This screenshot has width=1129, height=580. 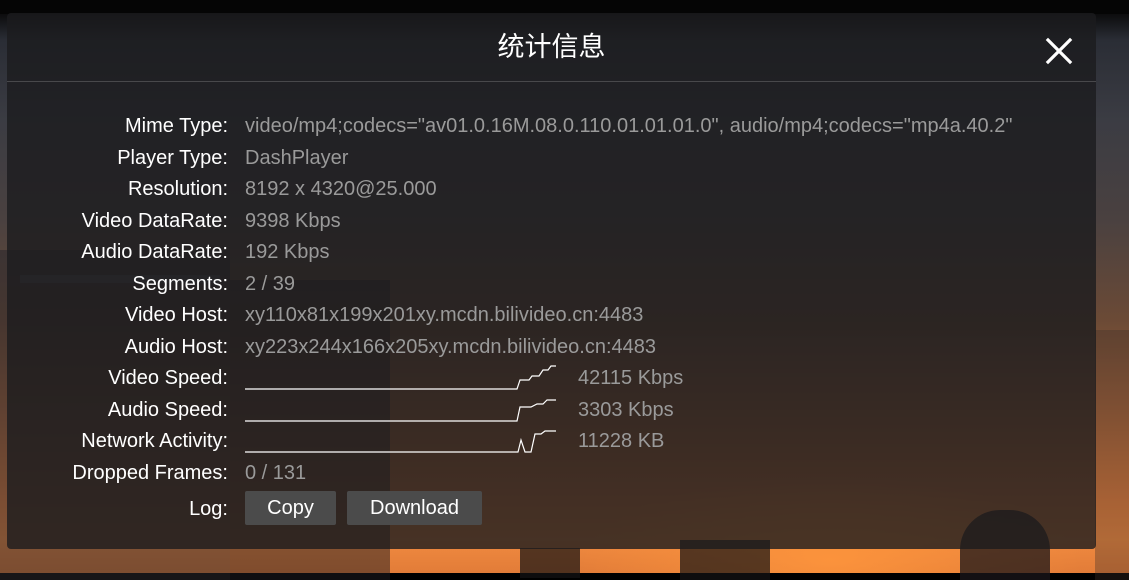 What do you see at coordinates (168, 378) in the screenshot?
I see `stat-label: Video Speed:` at bounding box center [168, 378].